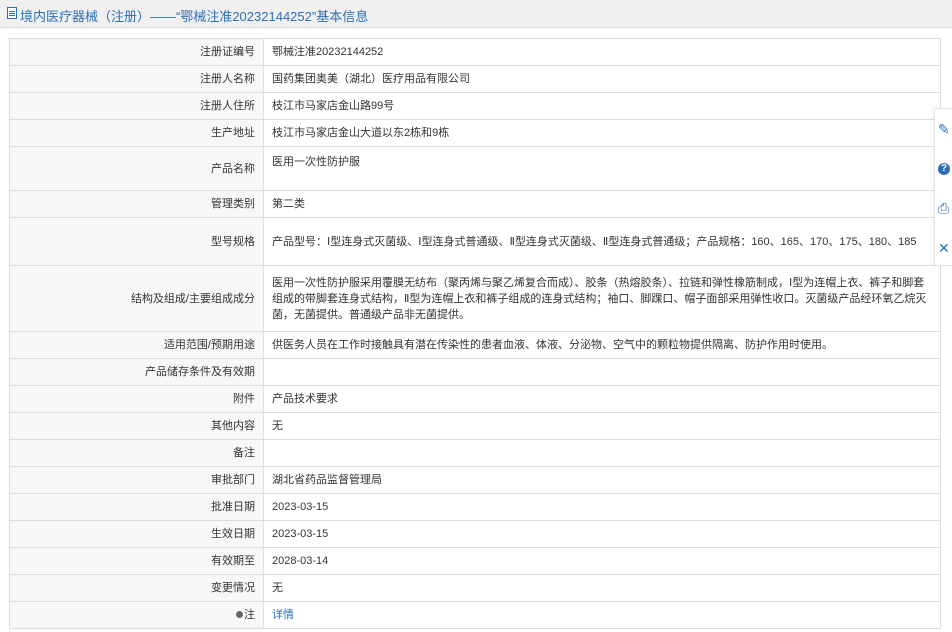 The height and width of the screenshot is (632, 952). I want to click on table-row: 注册人名称 国药集团奥美（湖北）医疗用品有限公司, so click(475, 79).